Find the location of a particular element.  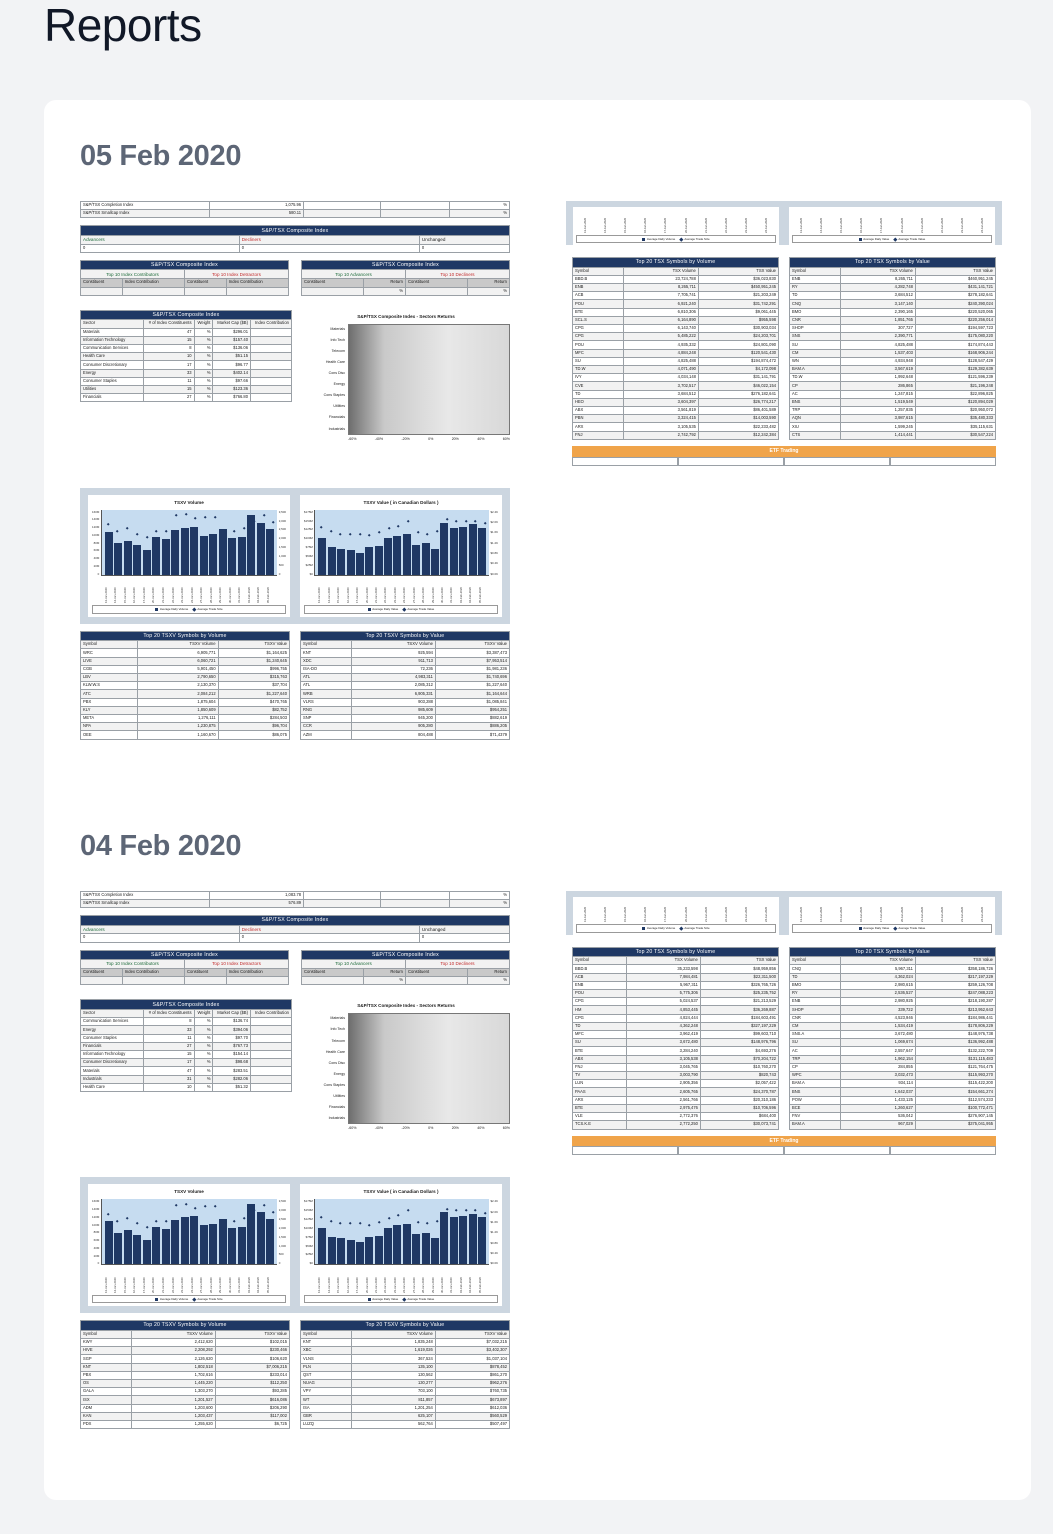

table-row: Industrials 31% $282.06 is located at coordinates (186, 1079).